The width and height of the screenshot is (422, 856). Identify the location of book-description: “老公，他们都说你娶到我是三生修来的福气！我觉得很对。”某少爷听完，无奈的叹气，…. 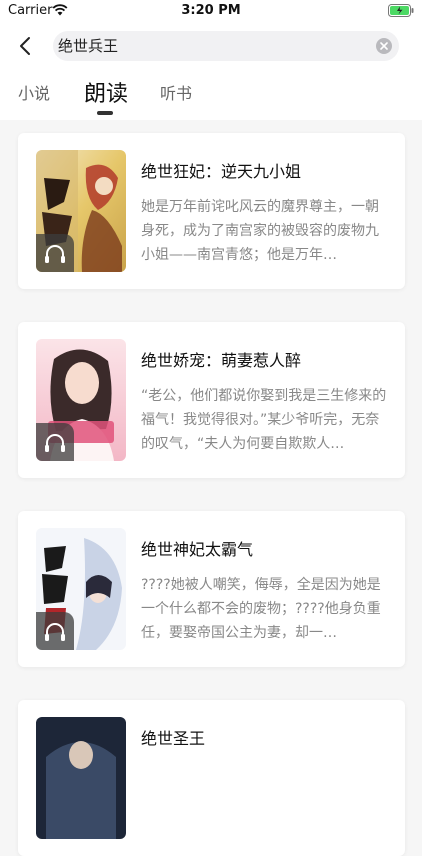
(264, 420).